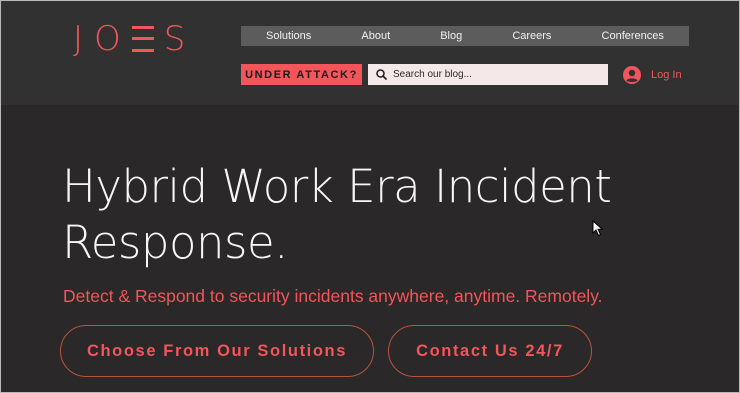 This screenshot has width=740, height=393. What do you see at coordinates (375, 36) in the screenshot?
I see `nav-item-about: About` at bounding box center [375, 36].